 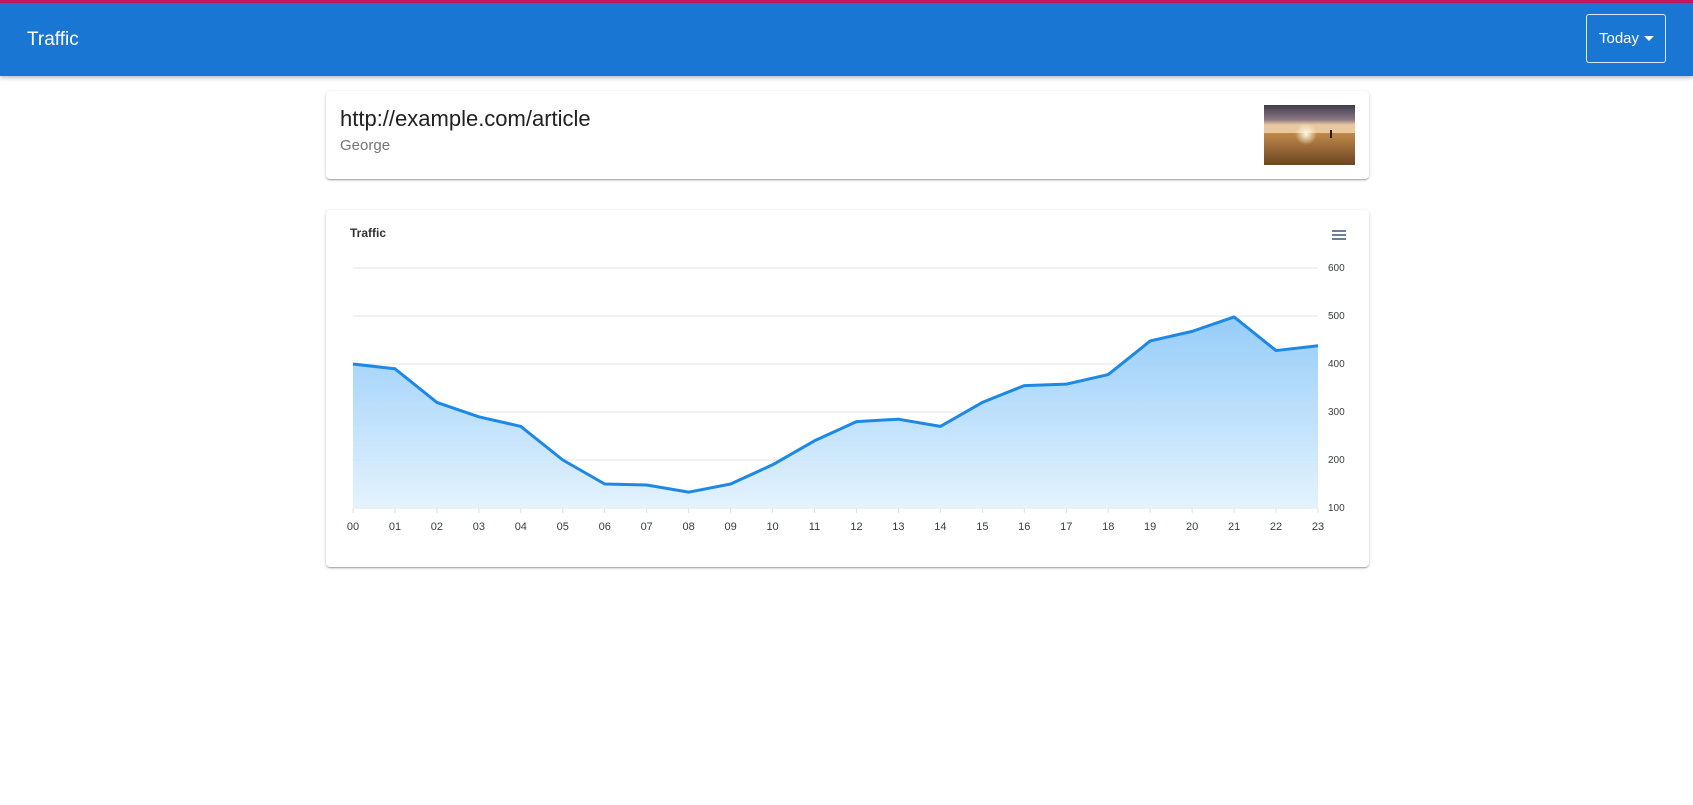 I want to click on x-tick-label: 23, so click(x=1318, y=527).